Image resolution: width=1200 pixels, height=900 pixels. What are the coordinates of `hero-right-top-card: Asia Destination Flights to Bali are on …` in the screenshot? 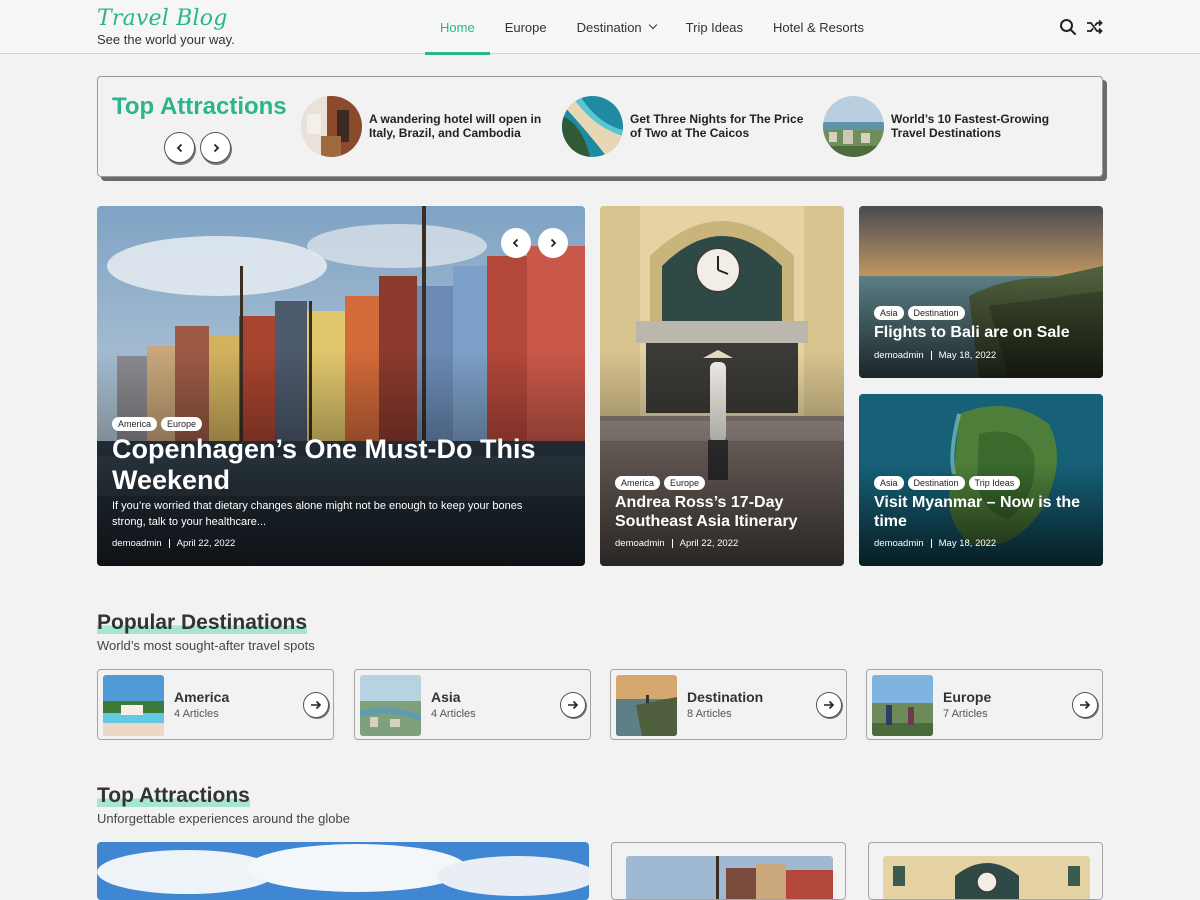 It's located at (981, 292).